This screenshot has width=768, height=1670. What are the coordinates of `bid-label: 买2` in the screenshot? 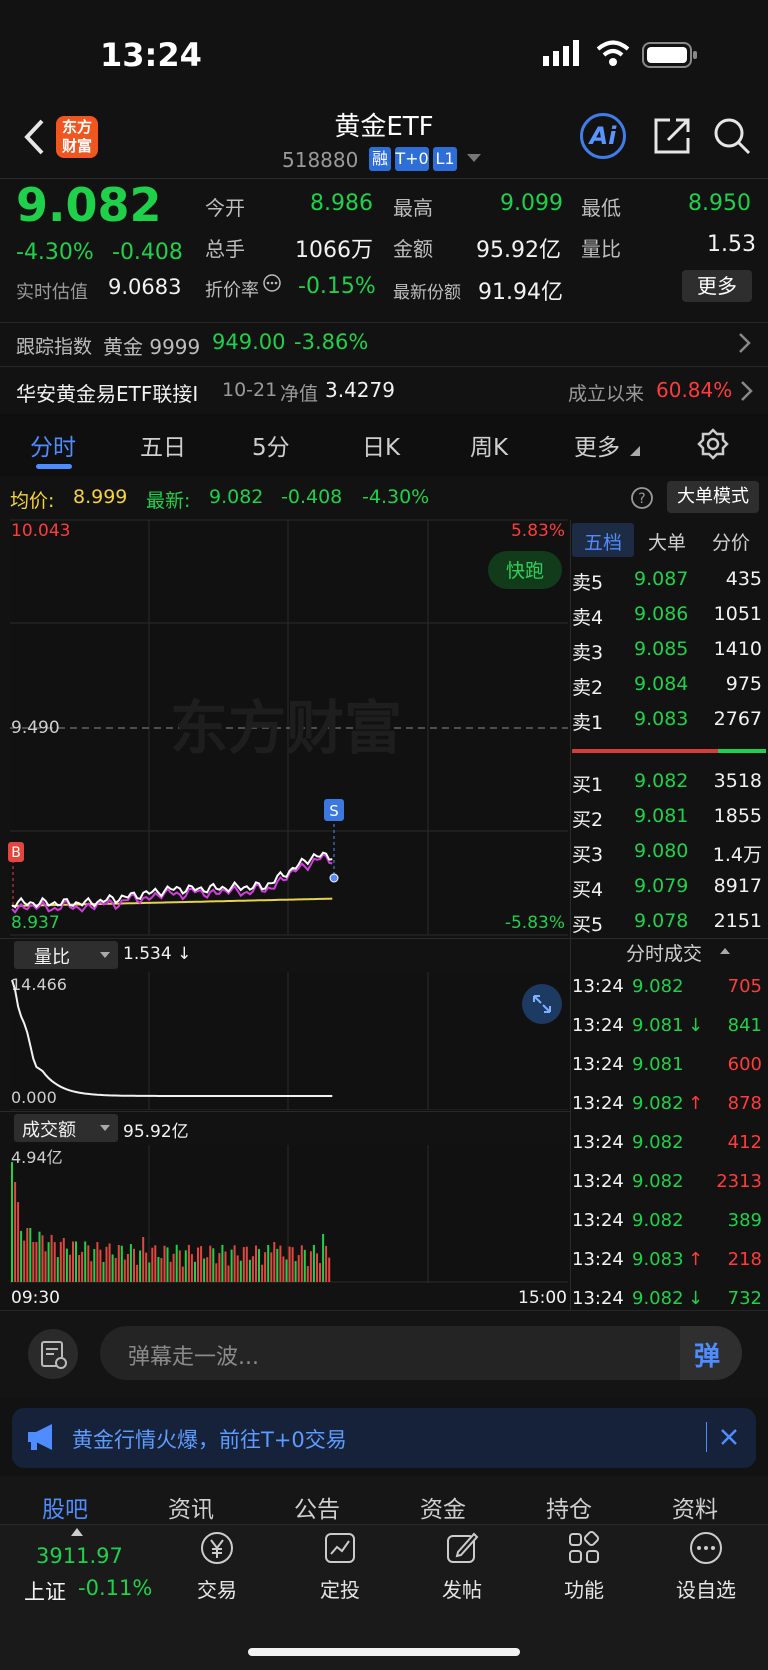 It's located at (588, 820).